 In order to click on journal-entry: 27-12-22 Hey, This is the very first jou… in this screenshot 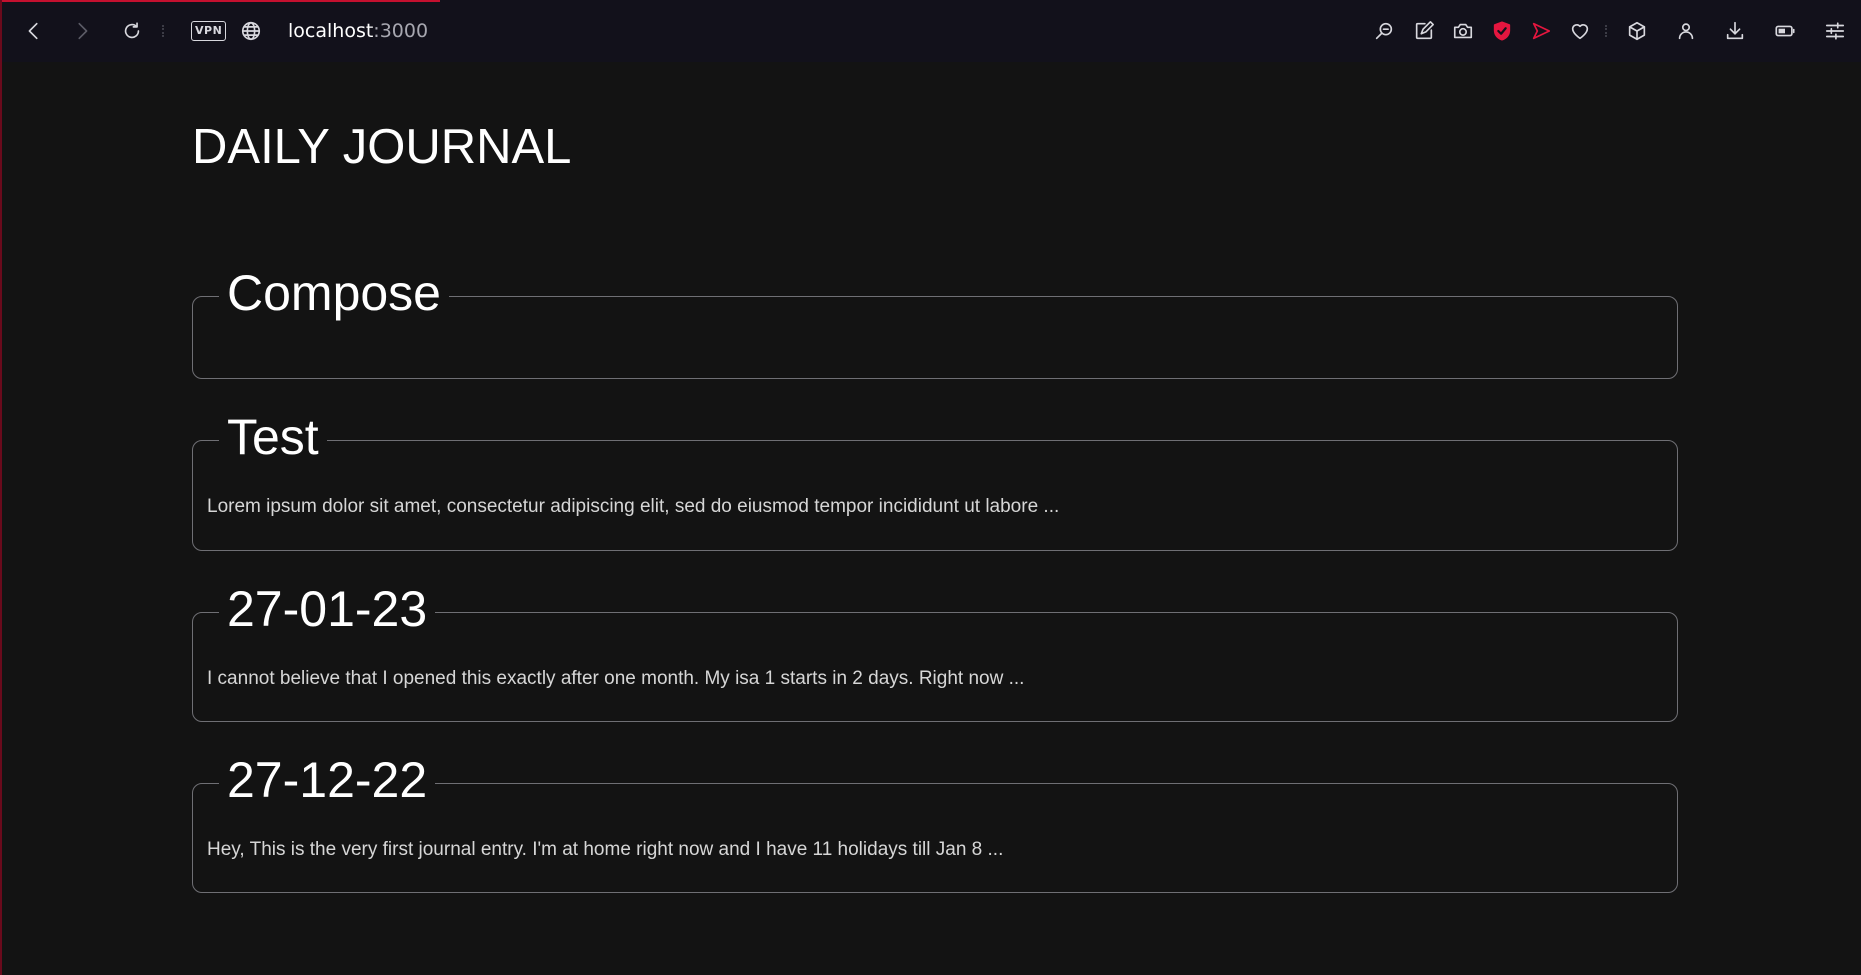, I will do `click(935, 821)`.